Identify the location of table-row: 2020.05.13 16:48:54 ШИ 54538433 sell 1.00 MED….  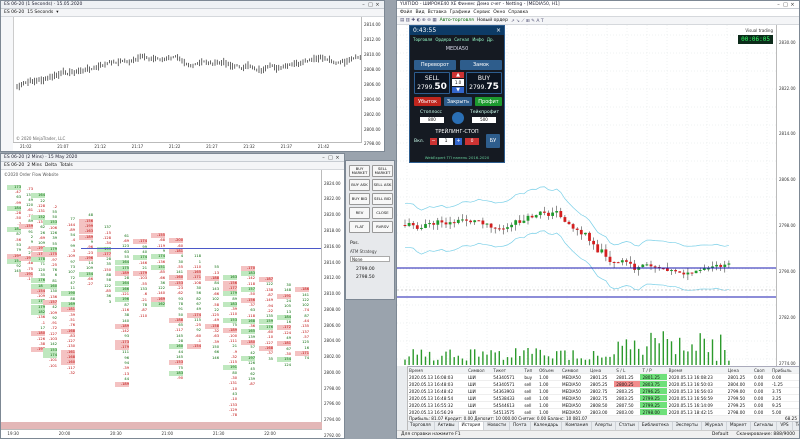
(603, 398).